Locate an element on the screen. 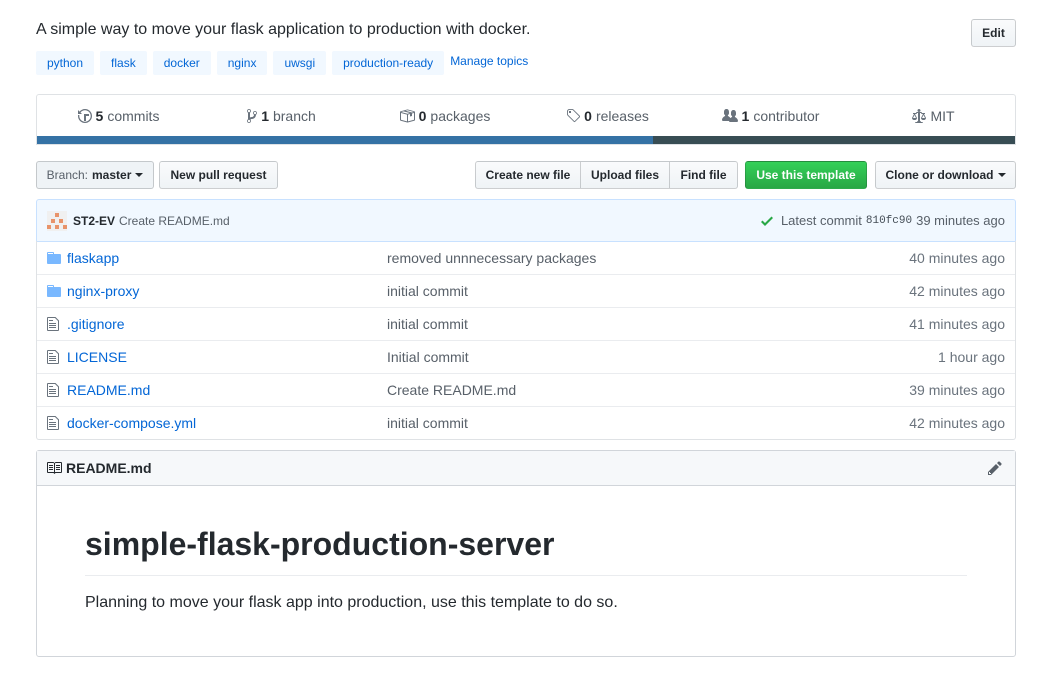  summary-license: MIT is located at coordinates (933, 116).